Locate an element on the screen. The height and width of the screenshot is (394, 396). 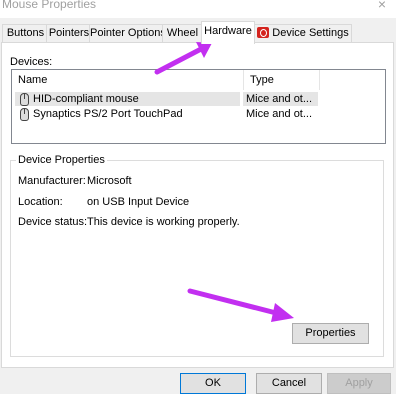
ok-button: OK is located at coordinates (213, 383).